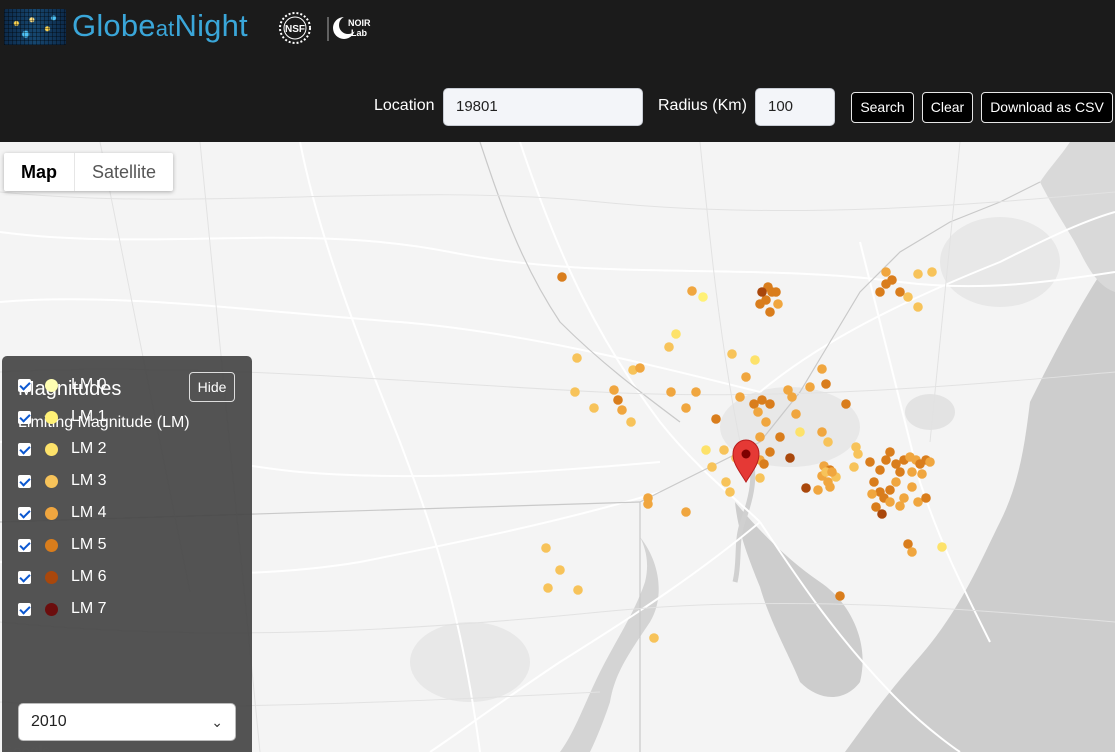 The image size is (1115, 752). What do you see at coordinates (160, 26) in the screenshot?
I see `site-title: GlobeatNight` at bounding box center [160, 26].